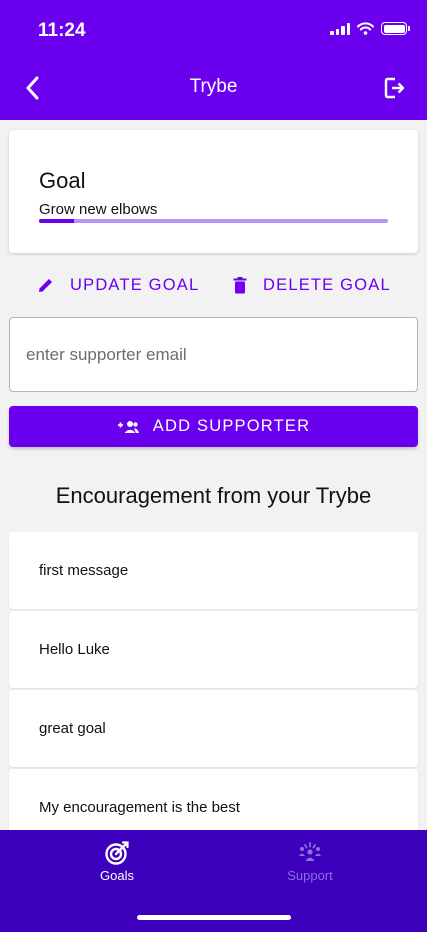 This screenshot has height=932, width=427. What do you see at coordinates (213, 60) in the screenshot?
I see `app-header: 11:24 Trybe` at bounding box center [213, 60].